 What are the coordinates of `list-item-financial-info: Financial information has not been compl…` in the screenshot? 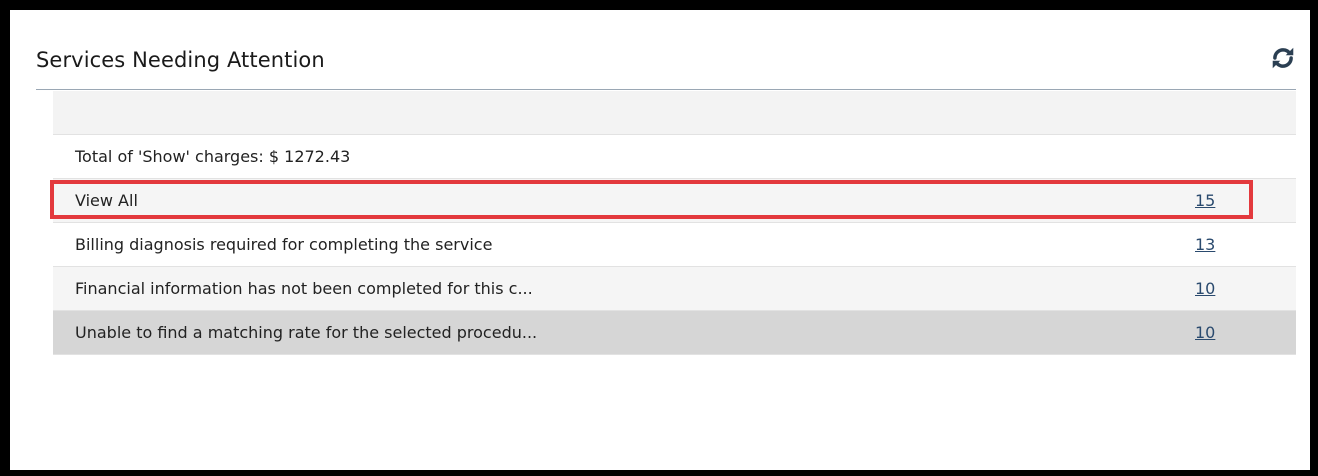 It's located at (674, 289).